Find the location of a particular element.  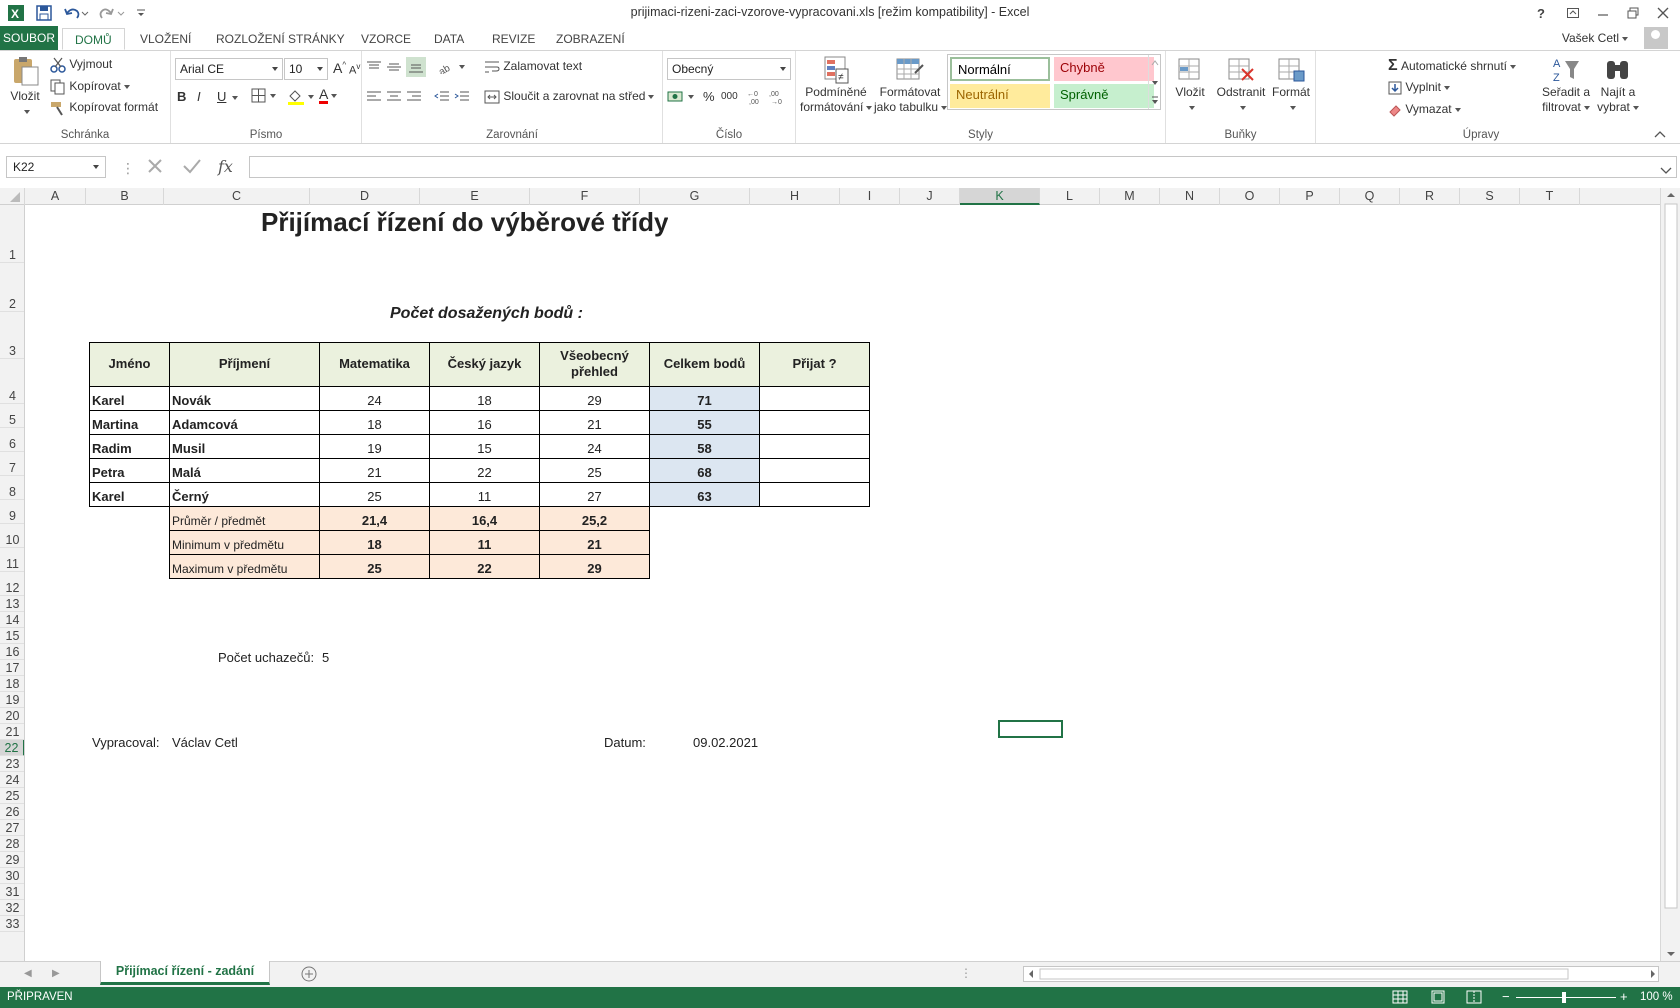

format-cells-button: Formát is located at coordinates (1291, 85).